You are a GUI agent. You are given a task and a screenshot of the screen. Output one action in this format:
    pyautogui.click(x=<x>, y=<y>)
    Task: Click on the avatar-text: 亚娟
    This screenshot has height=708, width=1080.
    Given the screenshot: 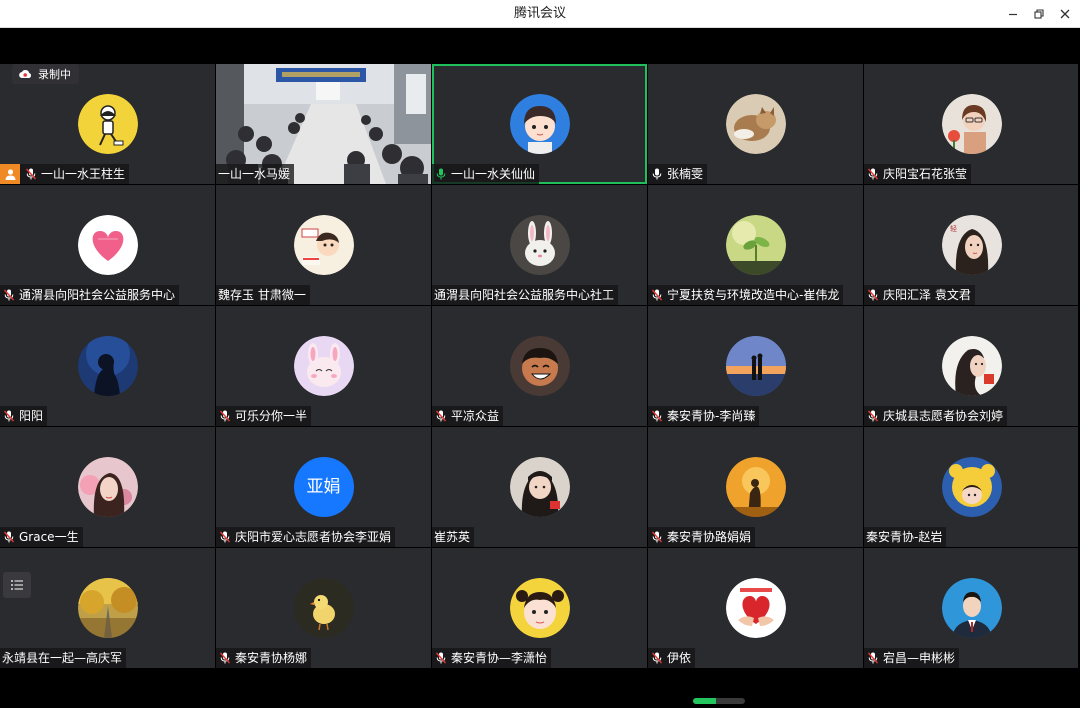 What is the action you would take?
    pyautogui.click(x=323, y=487)
    